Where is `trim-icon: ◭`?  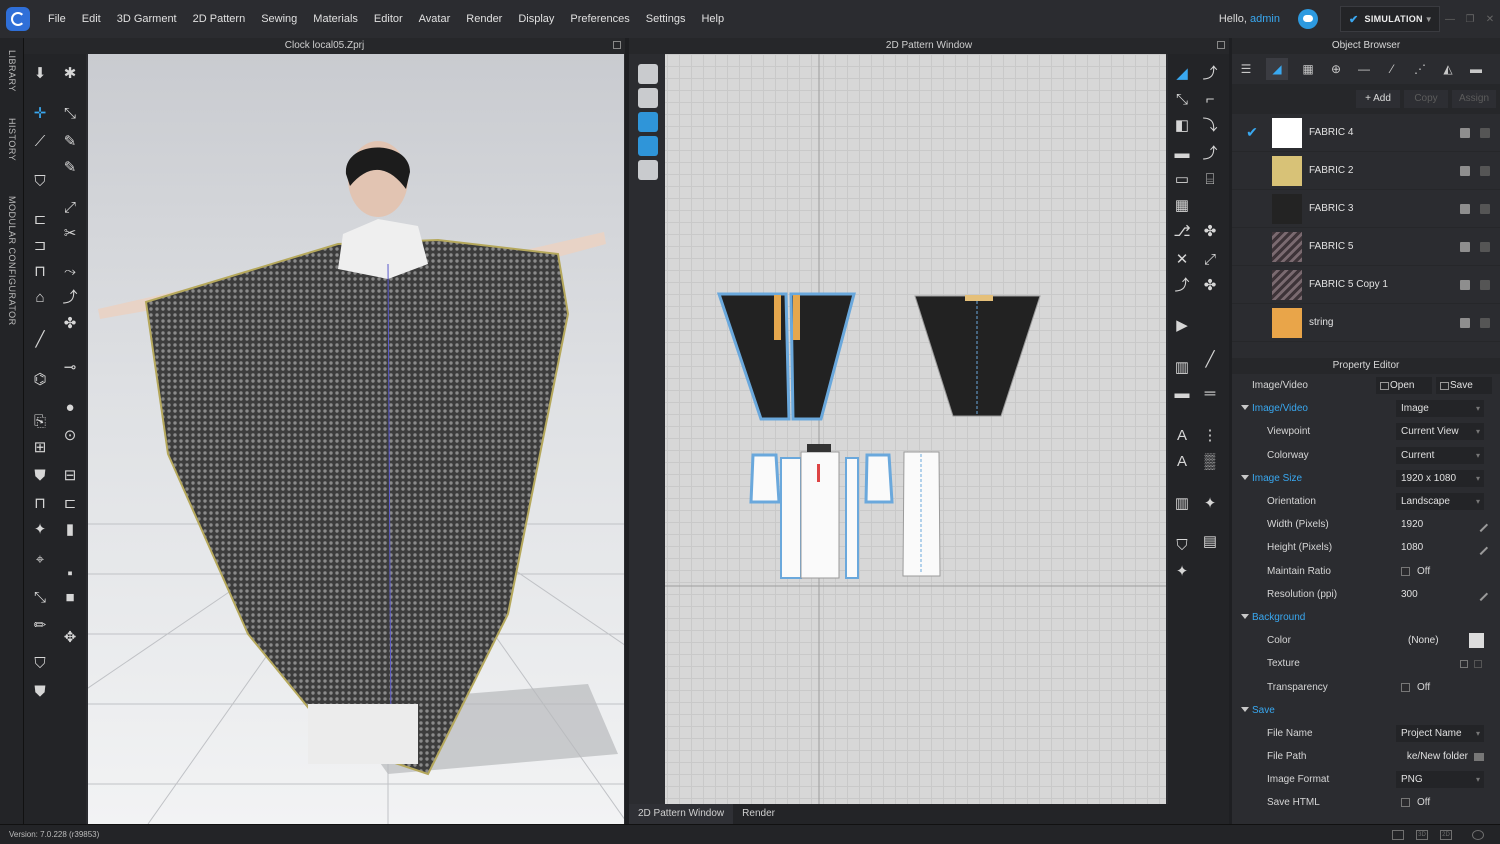 trim-icon: ◭ is located at coordinates (1448, 69).